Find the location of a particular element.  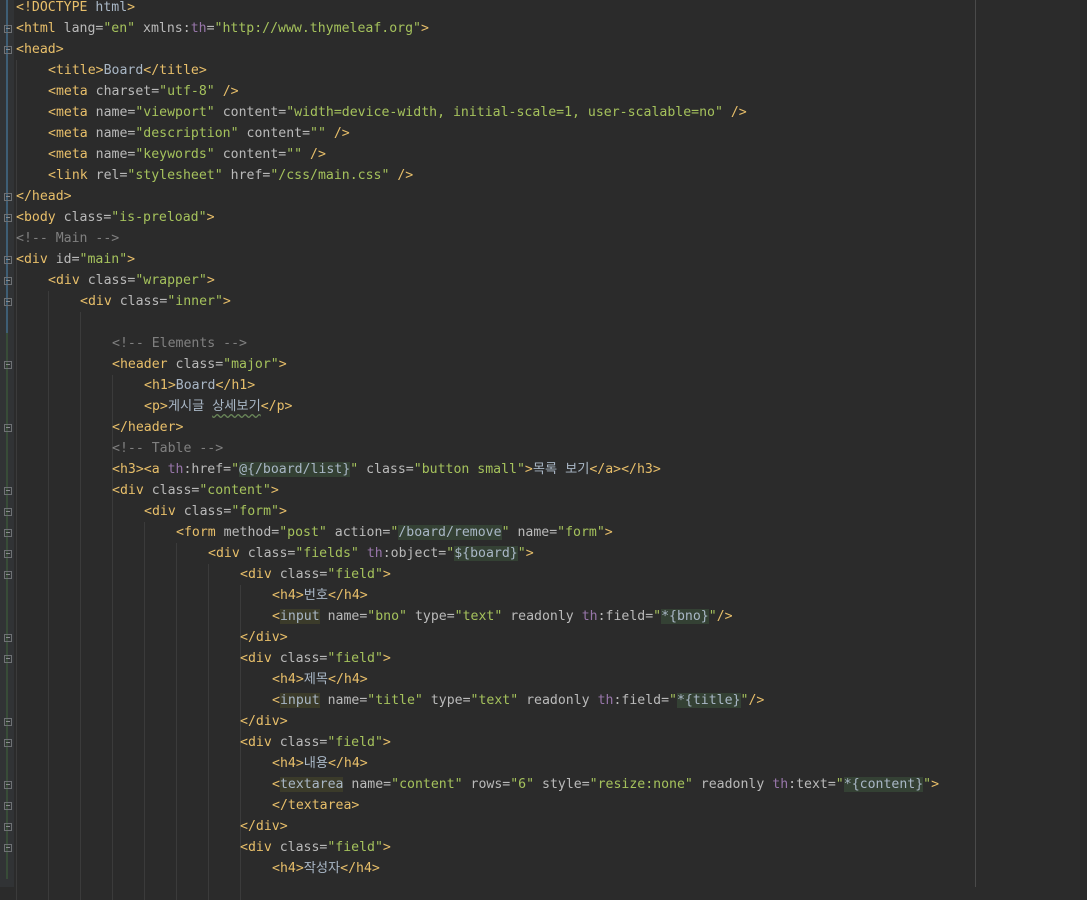

code-token: method= is located at coordinates (251, 532).